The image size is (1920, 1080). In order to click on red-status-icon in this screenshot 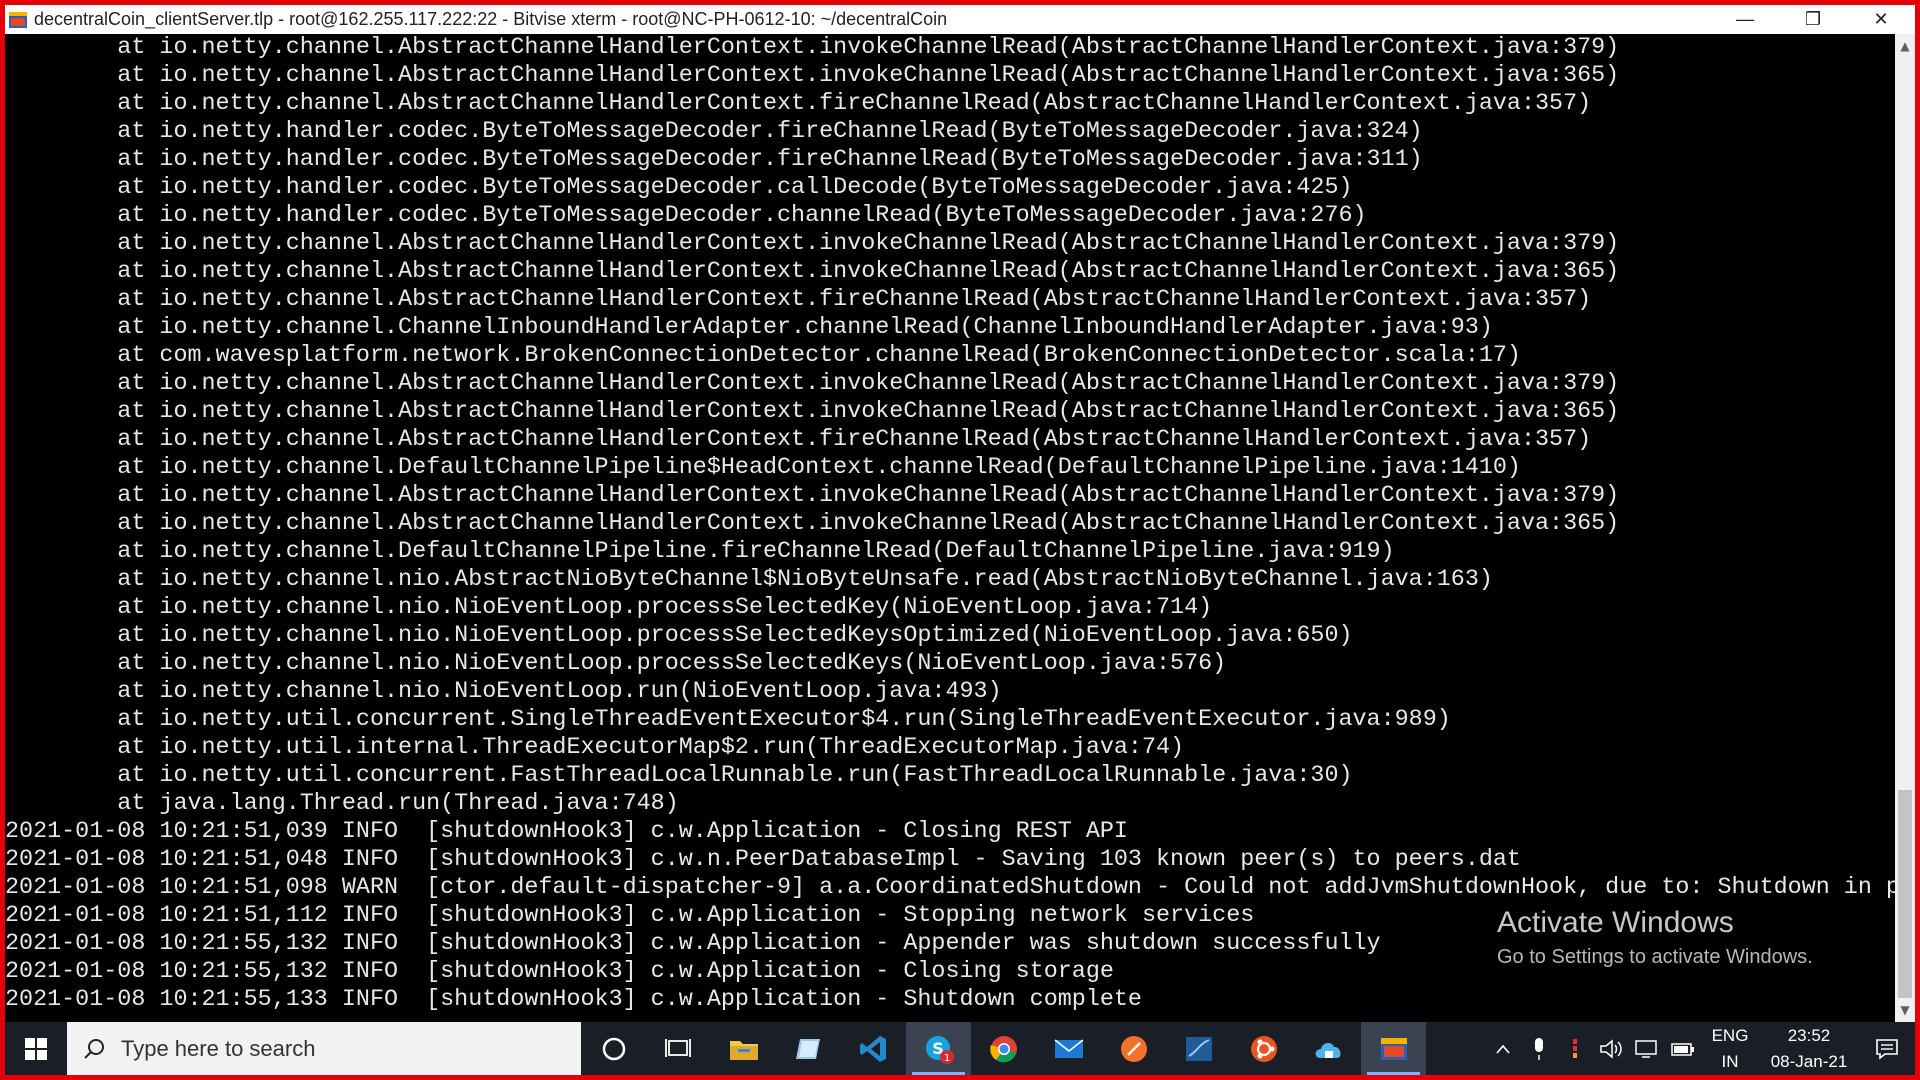, I will do `click(1575, 1048)`.